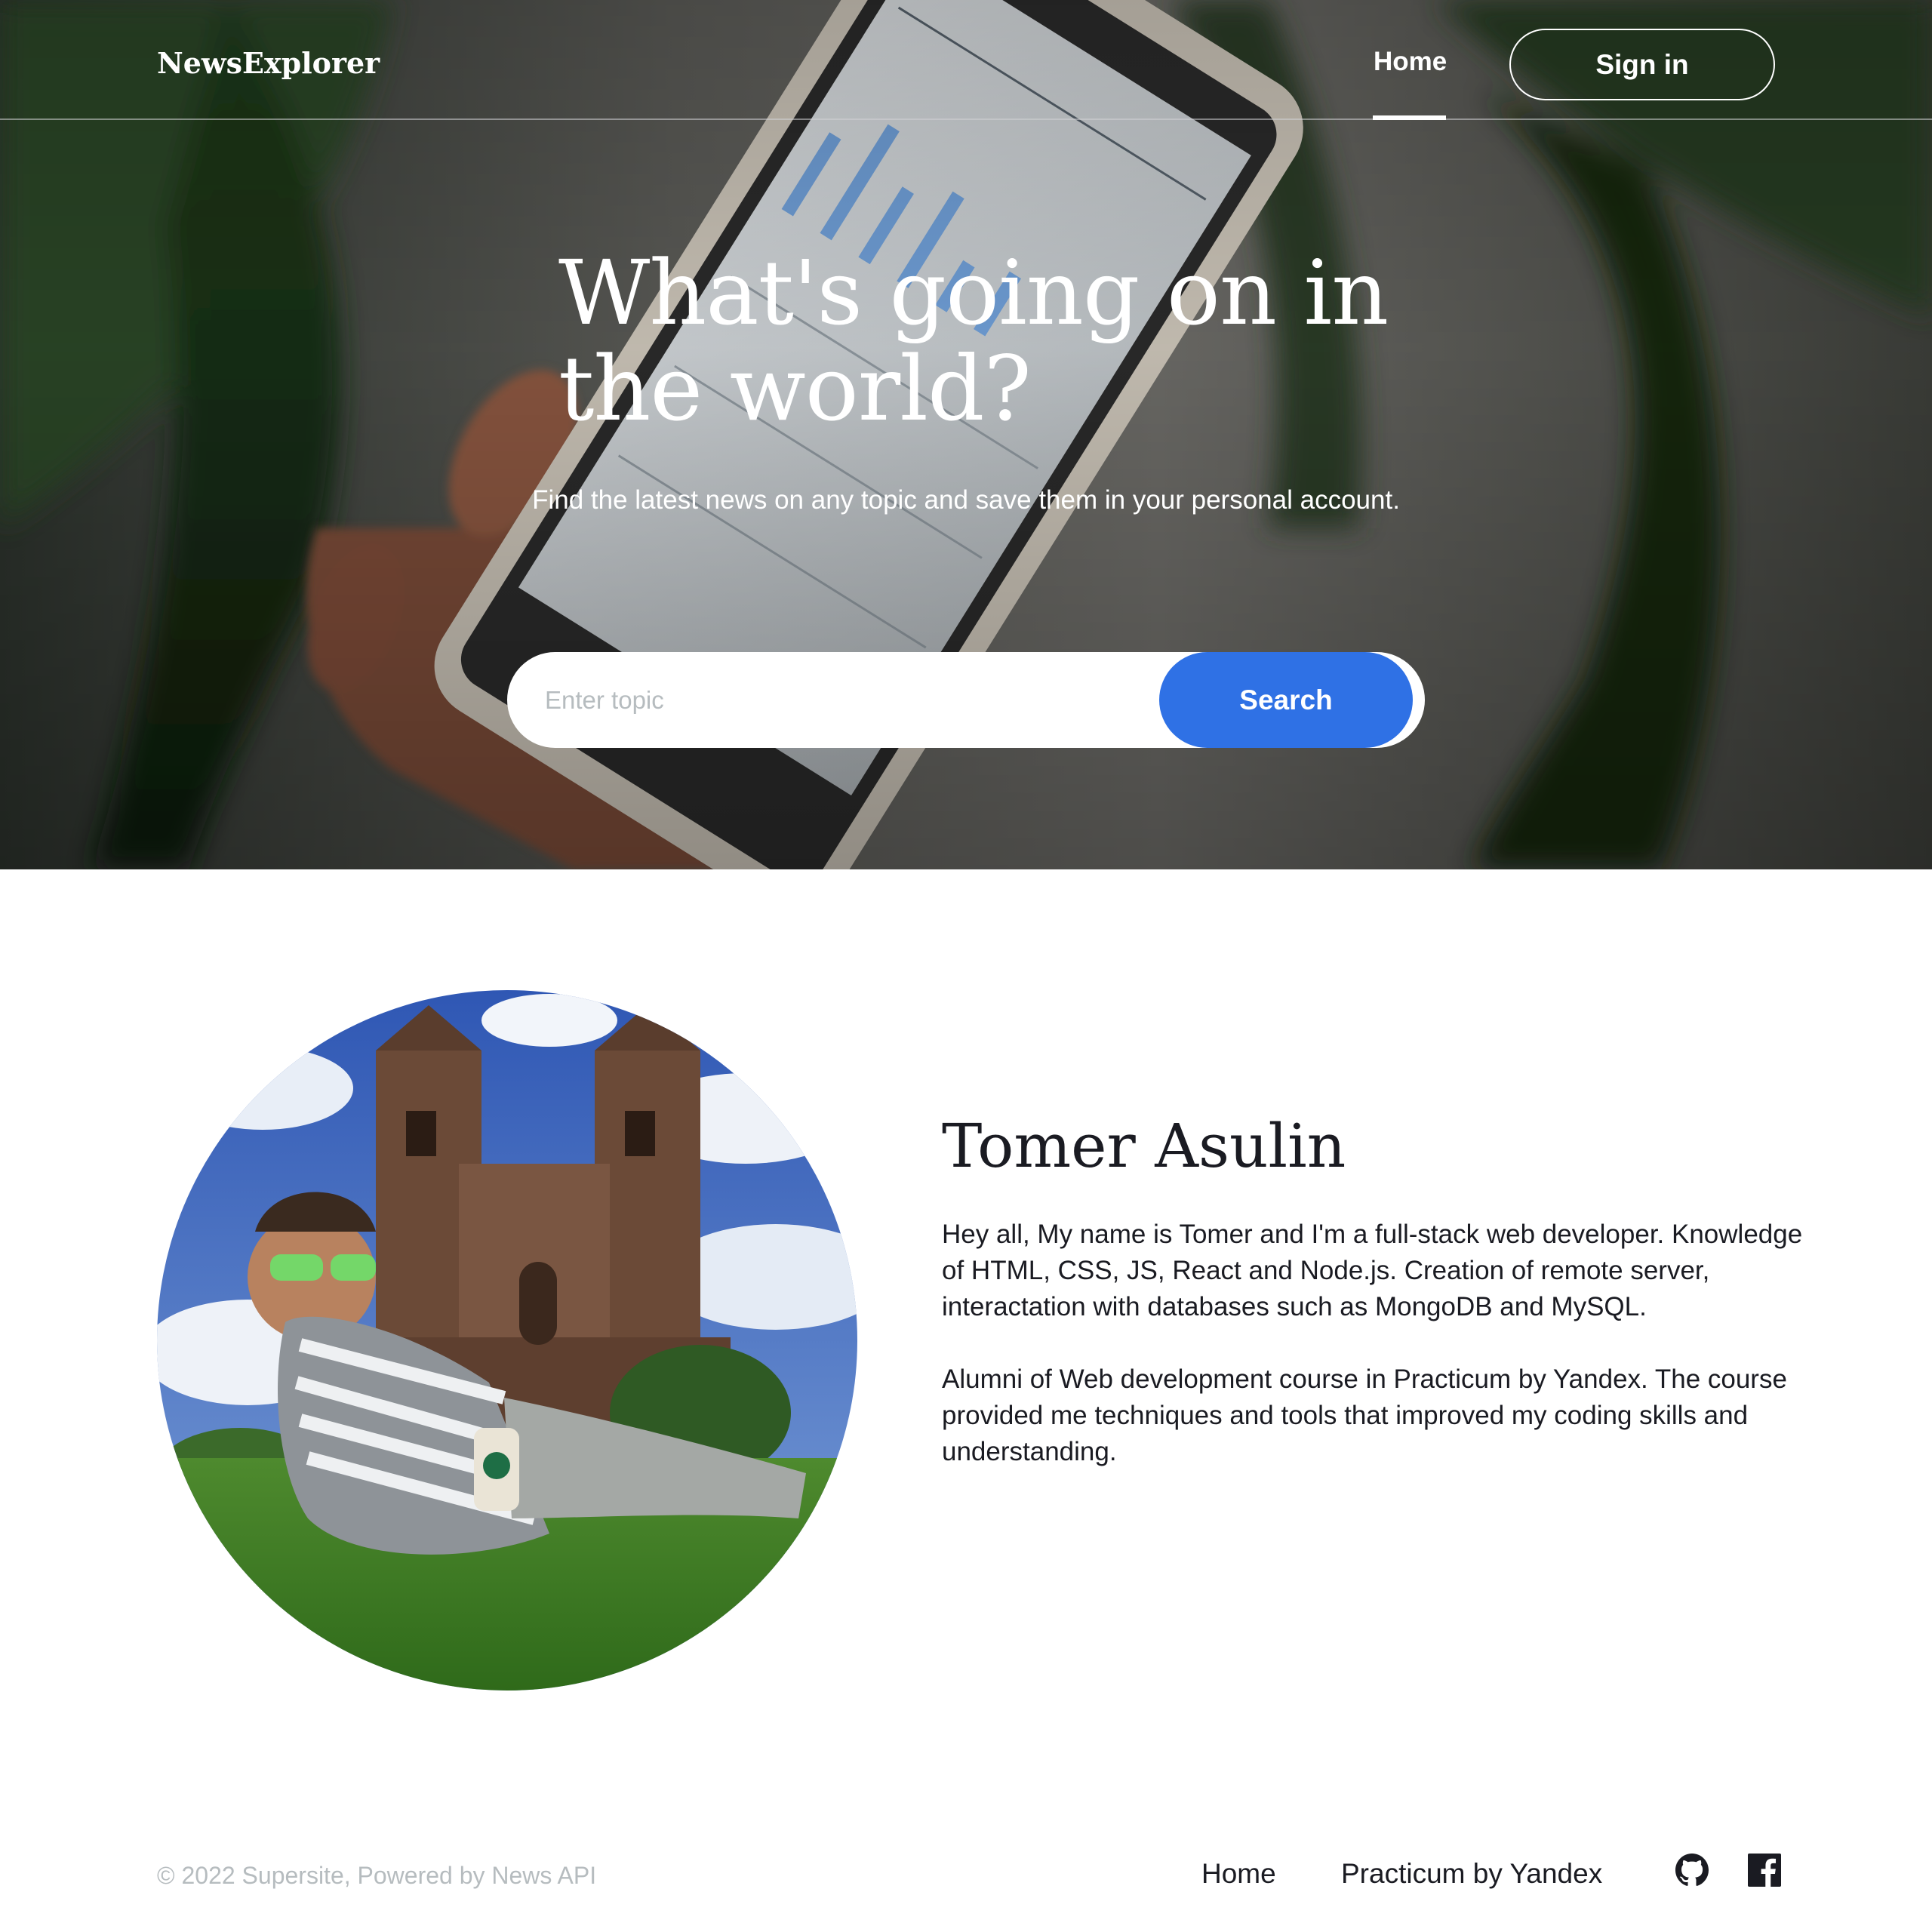  What do you see at coordinates (268, 63) in the screenshot?
I see `site-logo: NewsExplorer` at bounding box center [268, 63].